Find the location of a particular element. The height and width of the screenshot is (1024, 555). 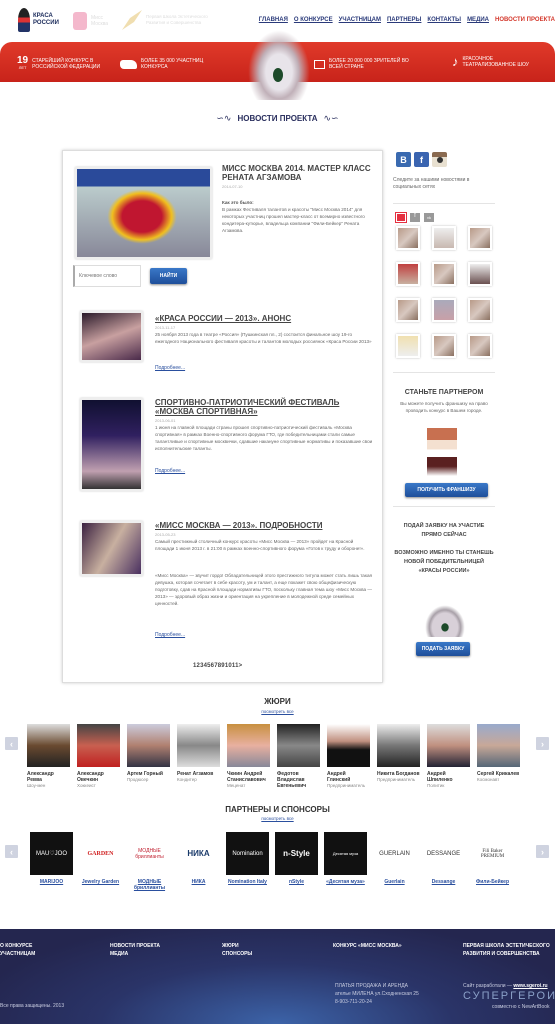

vk-tab-icon: vk is located at coordinates (429, 217).